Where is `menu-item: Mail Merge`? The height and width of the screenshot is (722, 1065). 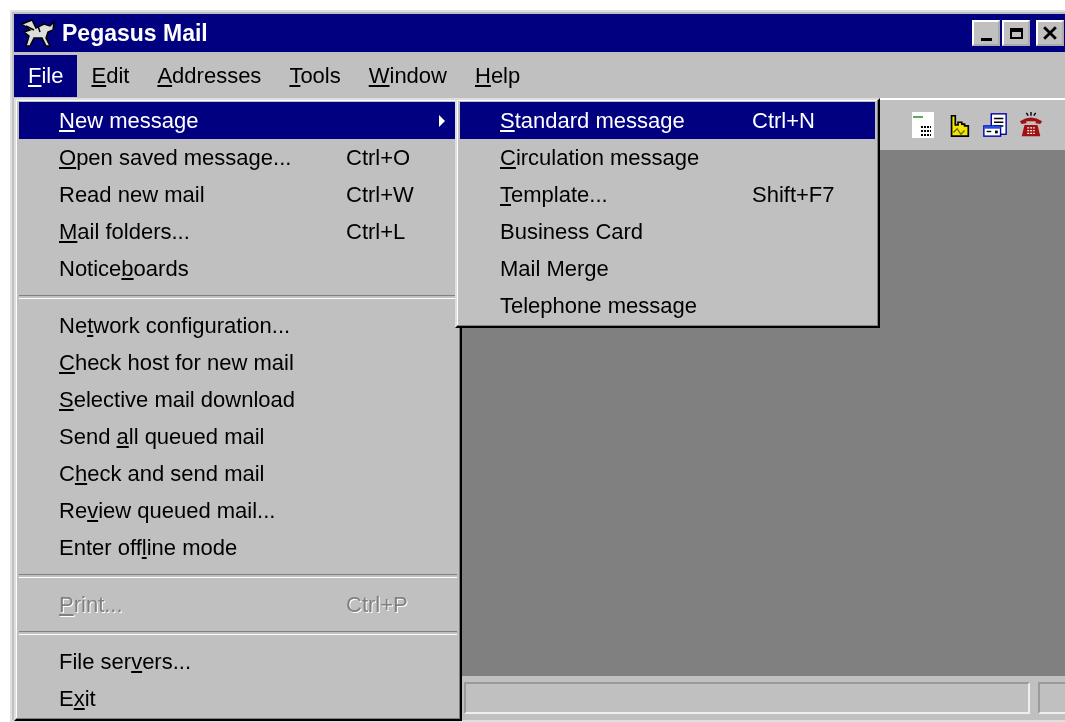 menu-item: Mail Merge is located at coordinates (667, 268).